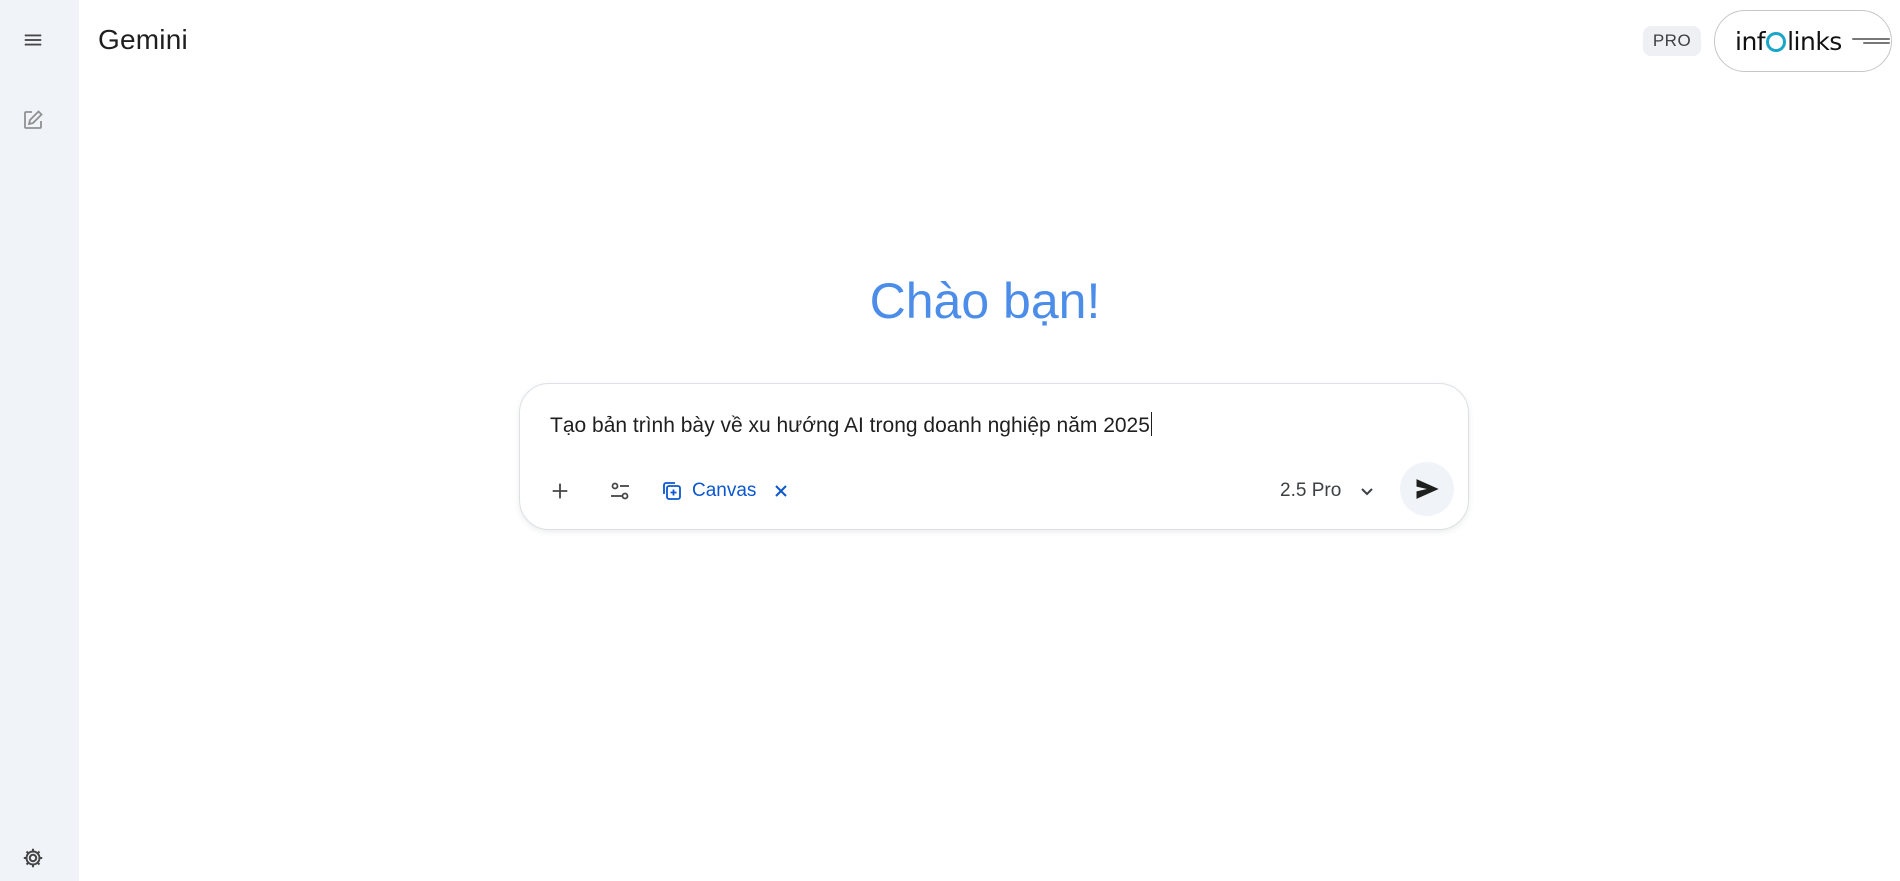 This screenshot has width=1900, height=881. Describe the element at coordinates (1151, 424) in the screenshot. I see `text-caret` at that location.